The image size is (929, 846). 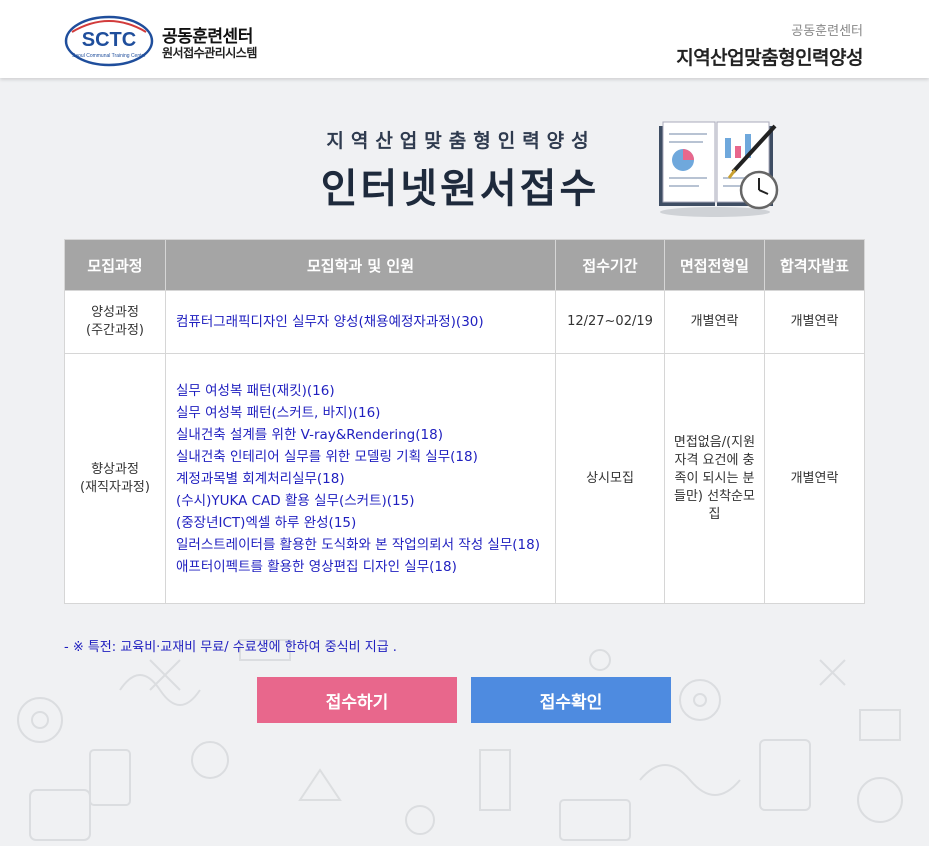 I want to click on course-link: (중장년ICT)엑셀 하루 완성(15), so click(x=360, y=523).